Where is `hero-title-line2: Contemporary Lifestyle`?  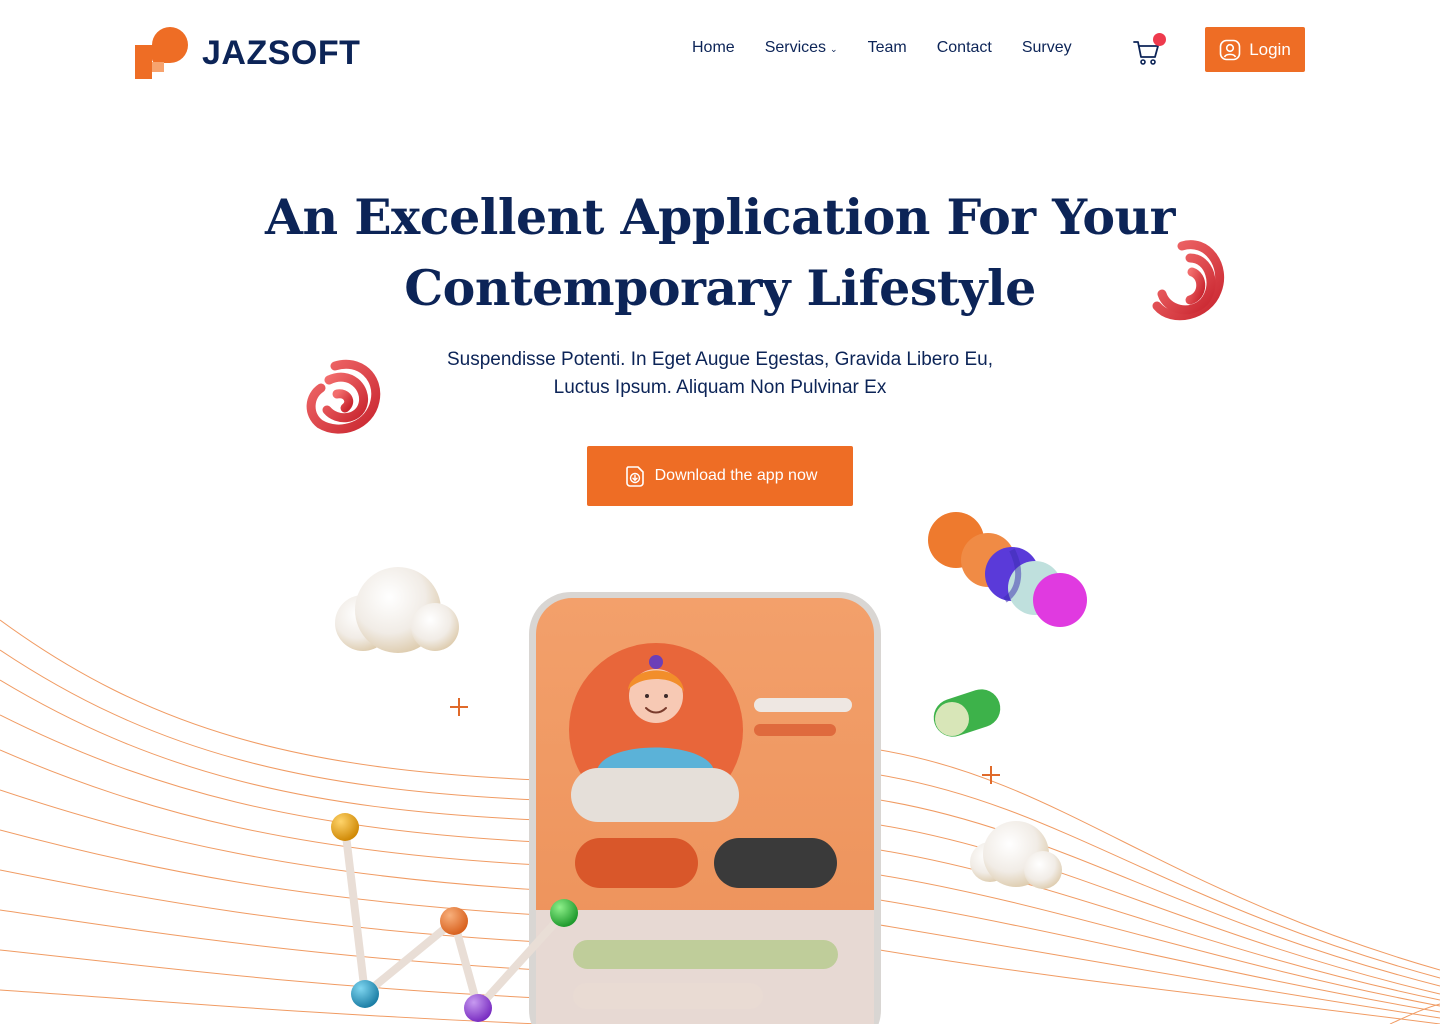
hero-title-line2: Contemporary Lifestyle is located at coordinates (720, 288).